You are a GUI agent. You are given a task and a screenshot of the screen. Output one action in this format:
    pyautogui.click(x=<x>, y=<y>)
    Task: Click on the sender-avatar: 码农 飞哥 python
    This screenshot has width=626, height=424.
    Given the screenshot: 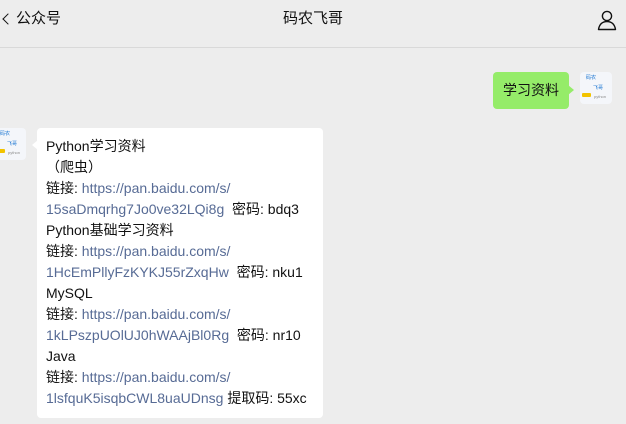 What is the action you would take?
    pyautogui.click(x=596, y=88)
    